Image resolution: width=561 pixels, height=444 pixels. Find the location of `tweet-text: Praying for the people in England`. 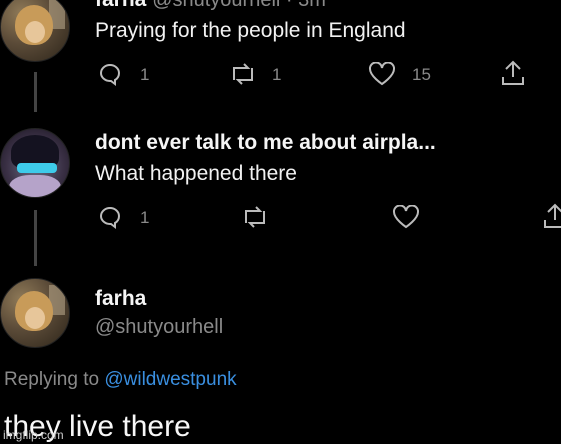

tweet-text: Praying for the people in England is located at coordinates (250, 30).